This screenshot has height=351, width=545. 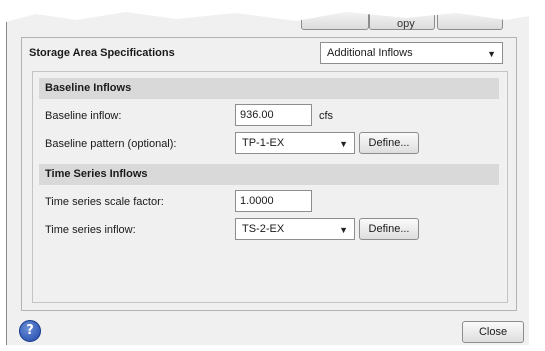 What do you see at coordinates (269, 88) in the screenshot?
I see `baseline-section-header: Baseline Inflows` at bounding box center [269, 88].